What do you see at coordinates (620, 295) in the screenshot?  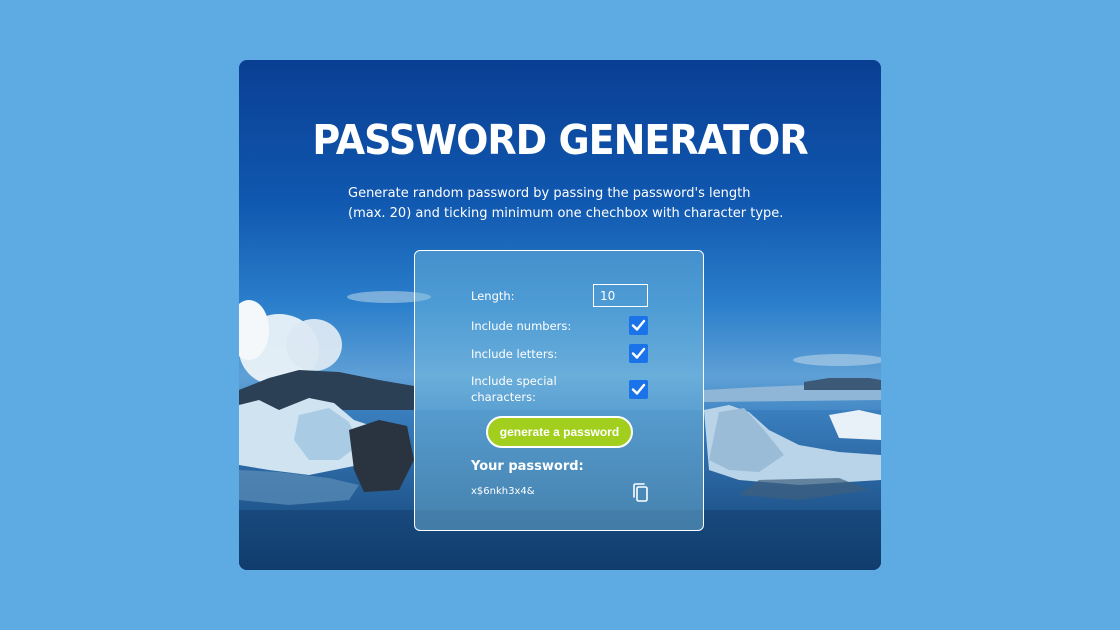 I see `length-input` at bounding box center [620, 295].